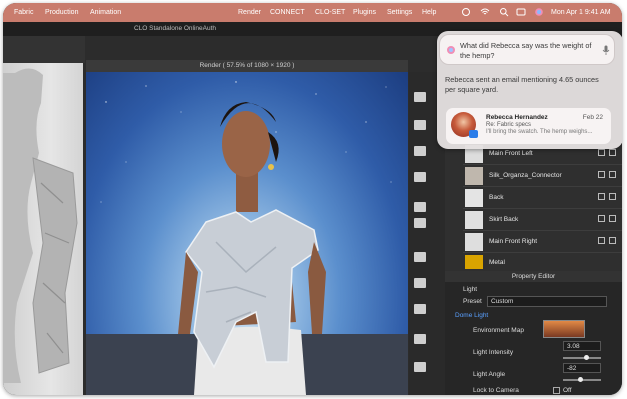 Image resolution: width=627 pixels, height=399 pixels. What do you see at coordinates (580, 379) in the screenshot?
I see `angle-slider-knob` at bounding box center [580, 379].